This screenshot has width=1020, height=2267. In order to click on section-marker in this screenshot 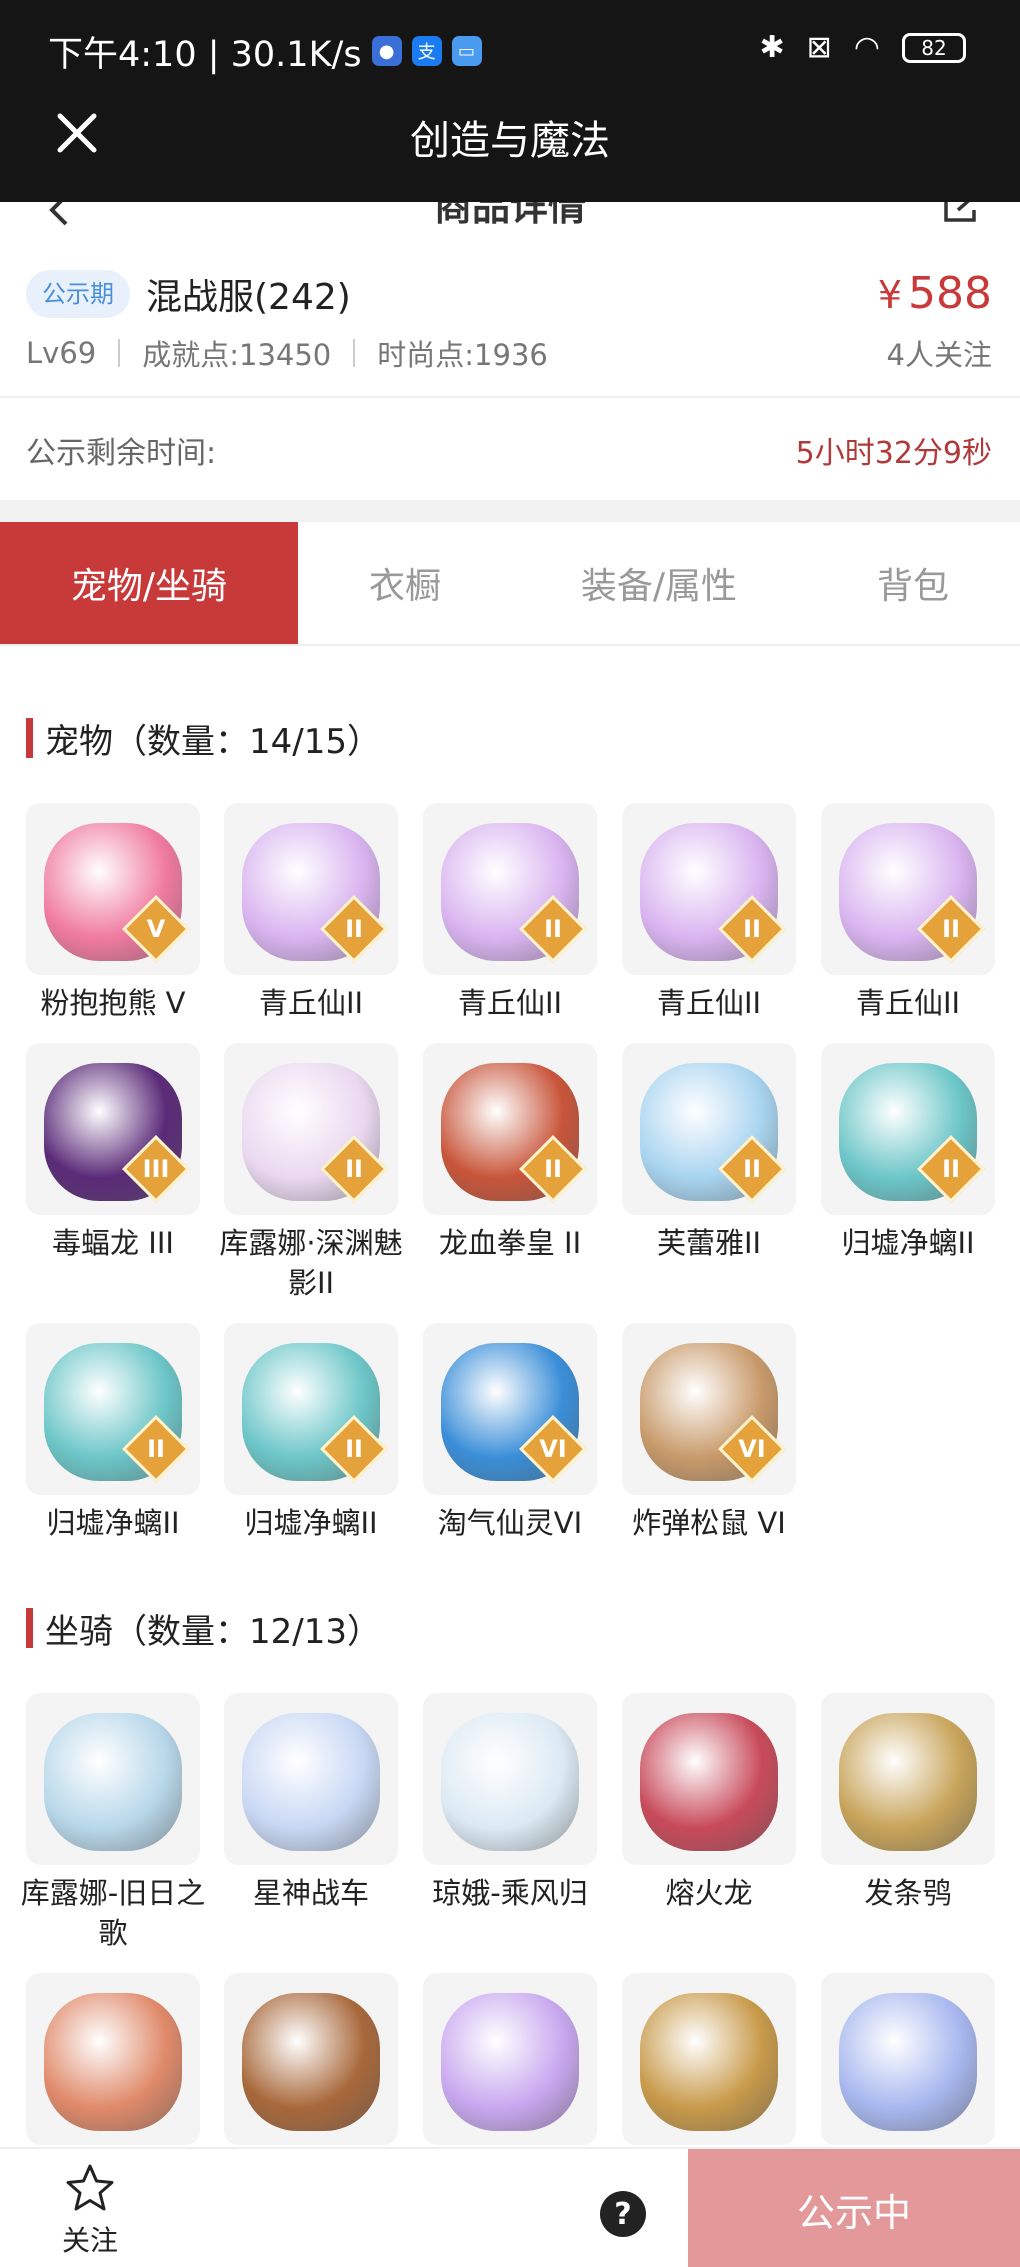, I will do `click(29, 1628)`.